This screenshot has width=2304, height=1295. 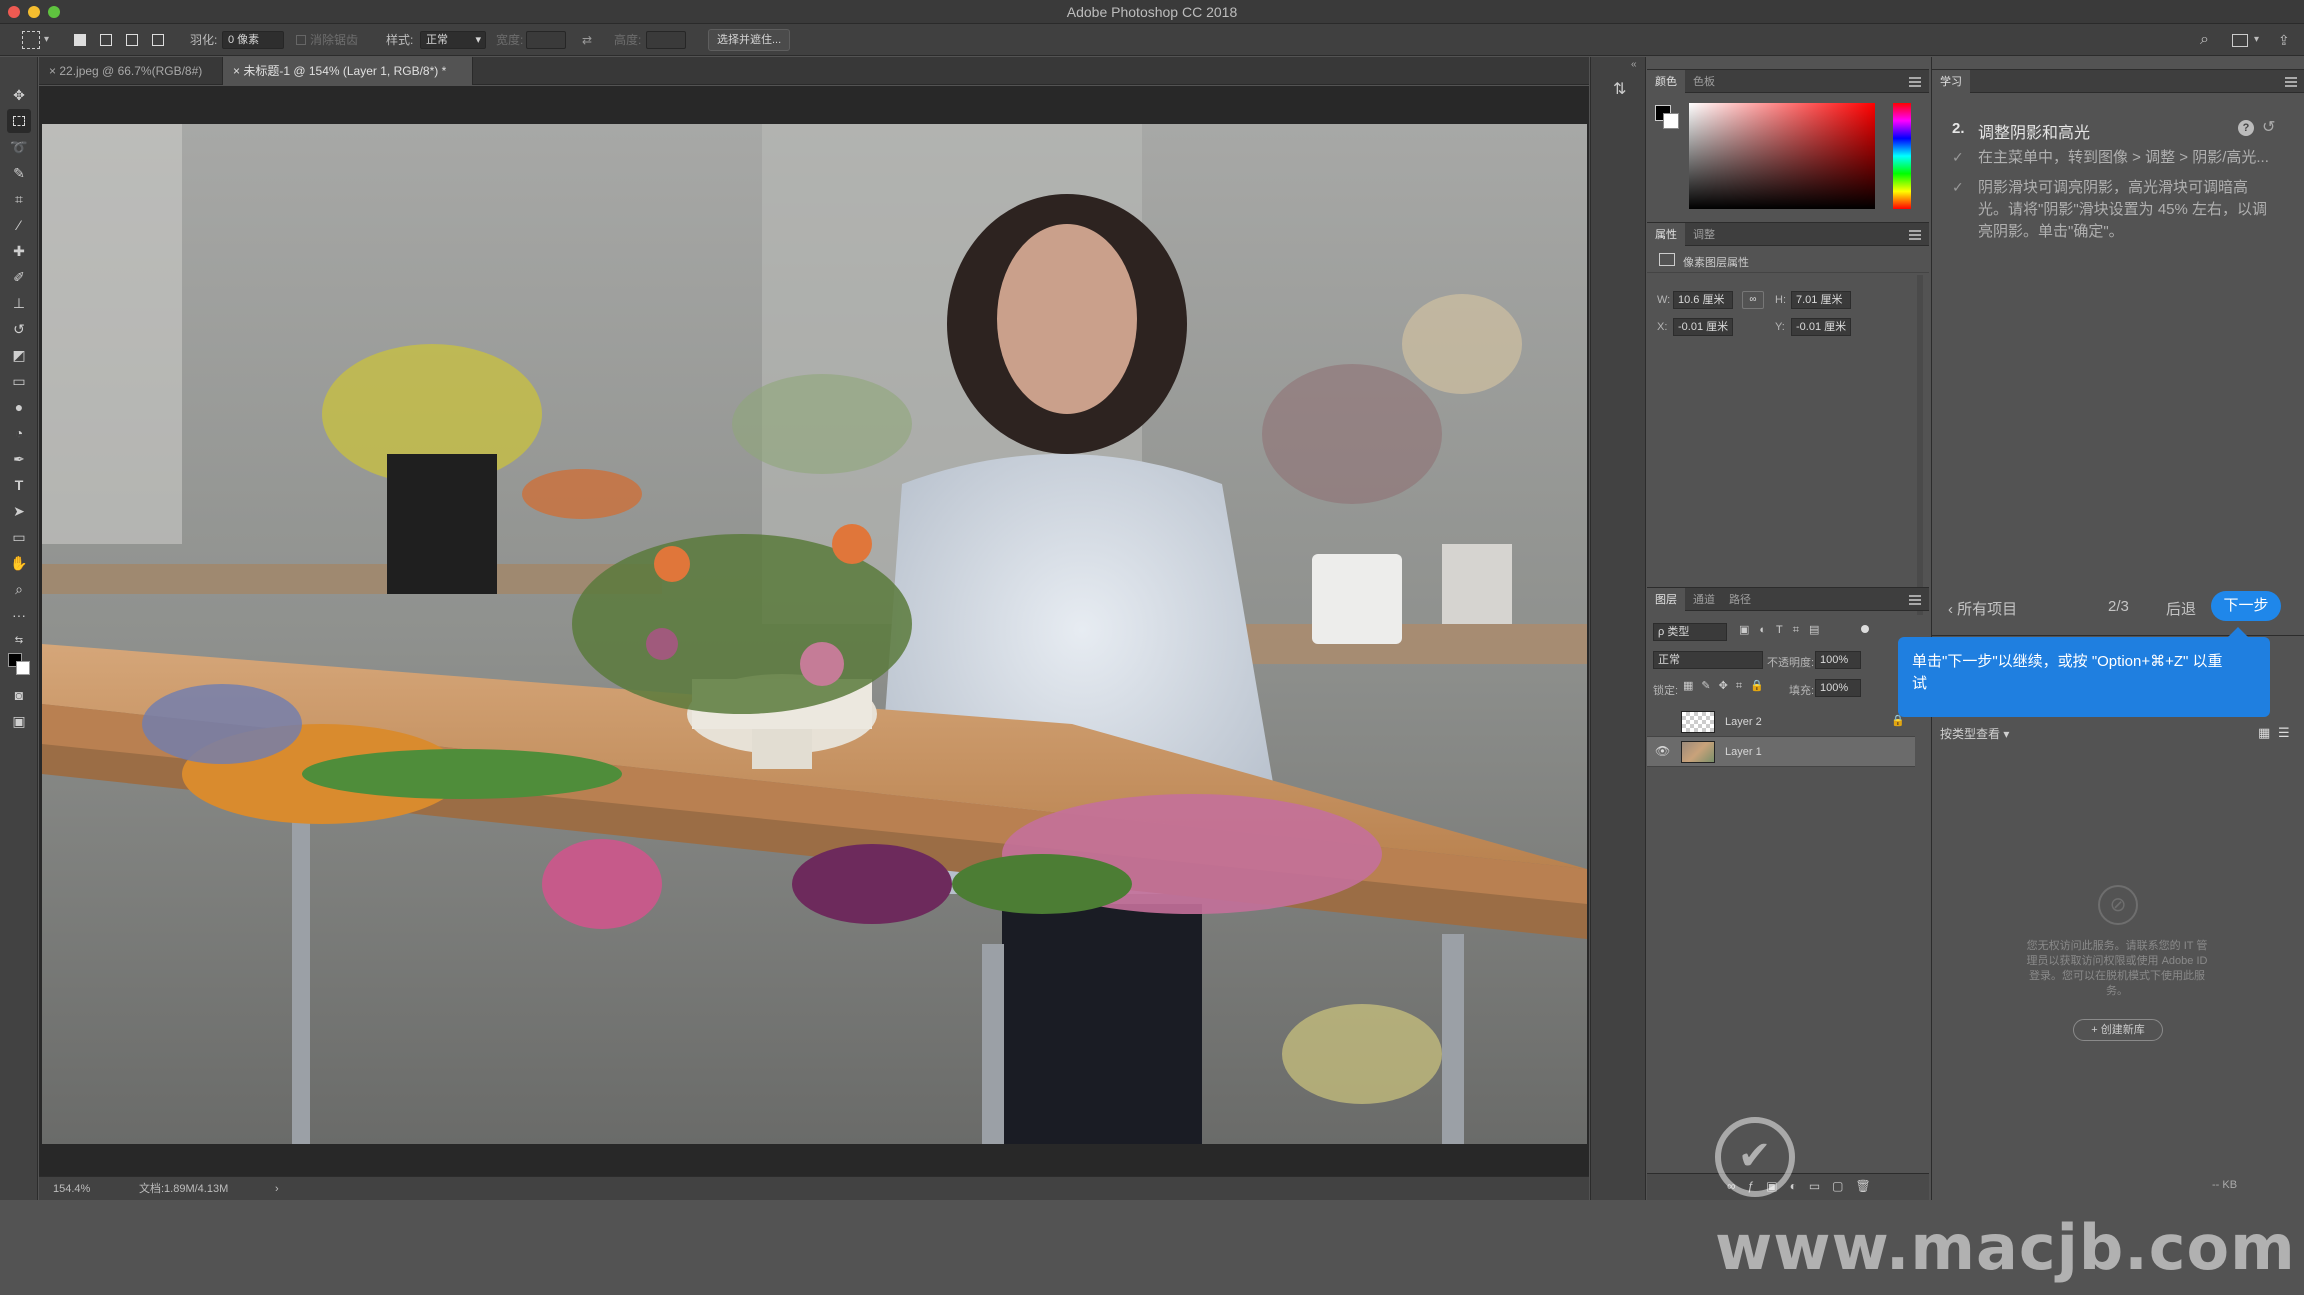 What do you see at coordinates (19, 615) in the screenshot?
I see `more-tools-icon: ···` at bounding box center [19, 615].